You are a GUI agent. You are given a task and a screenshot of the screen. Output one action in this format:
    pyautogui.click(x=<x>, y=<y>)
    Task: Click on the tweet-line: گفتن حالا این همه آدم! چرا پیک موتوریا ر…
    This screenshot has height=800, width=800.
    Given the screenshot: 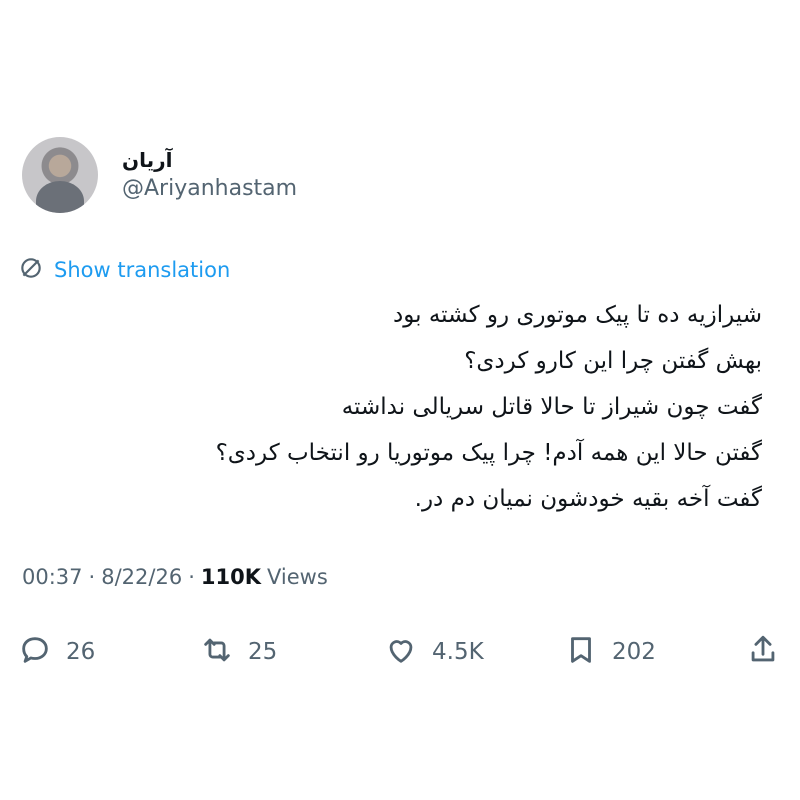 What is the action you would take?
    pyautogui.click(x=488, y=453)
    